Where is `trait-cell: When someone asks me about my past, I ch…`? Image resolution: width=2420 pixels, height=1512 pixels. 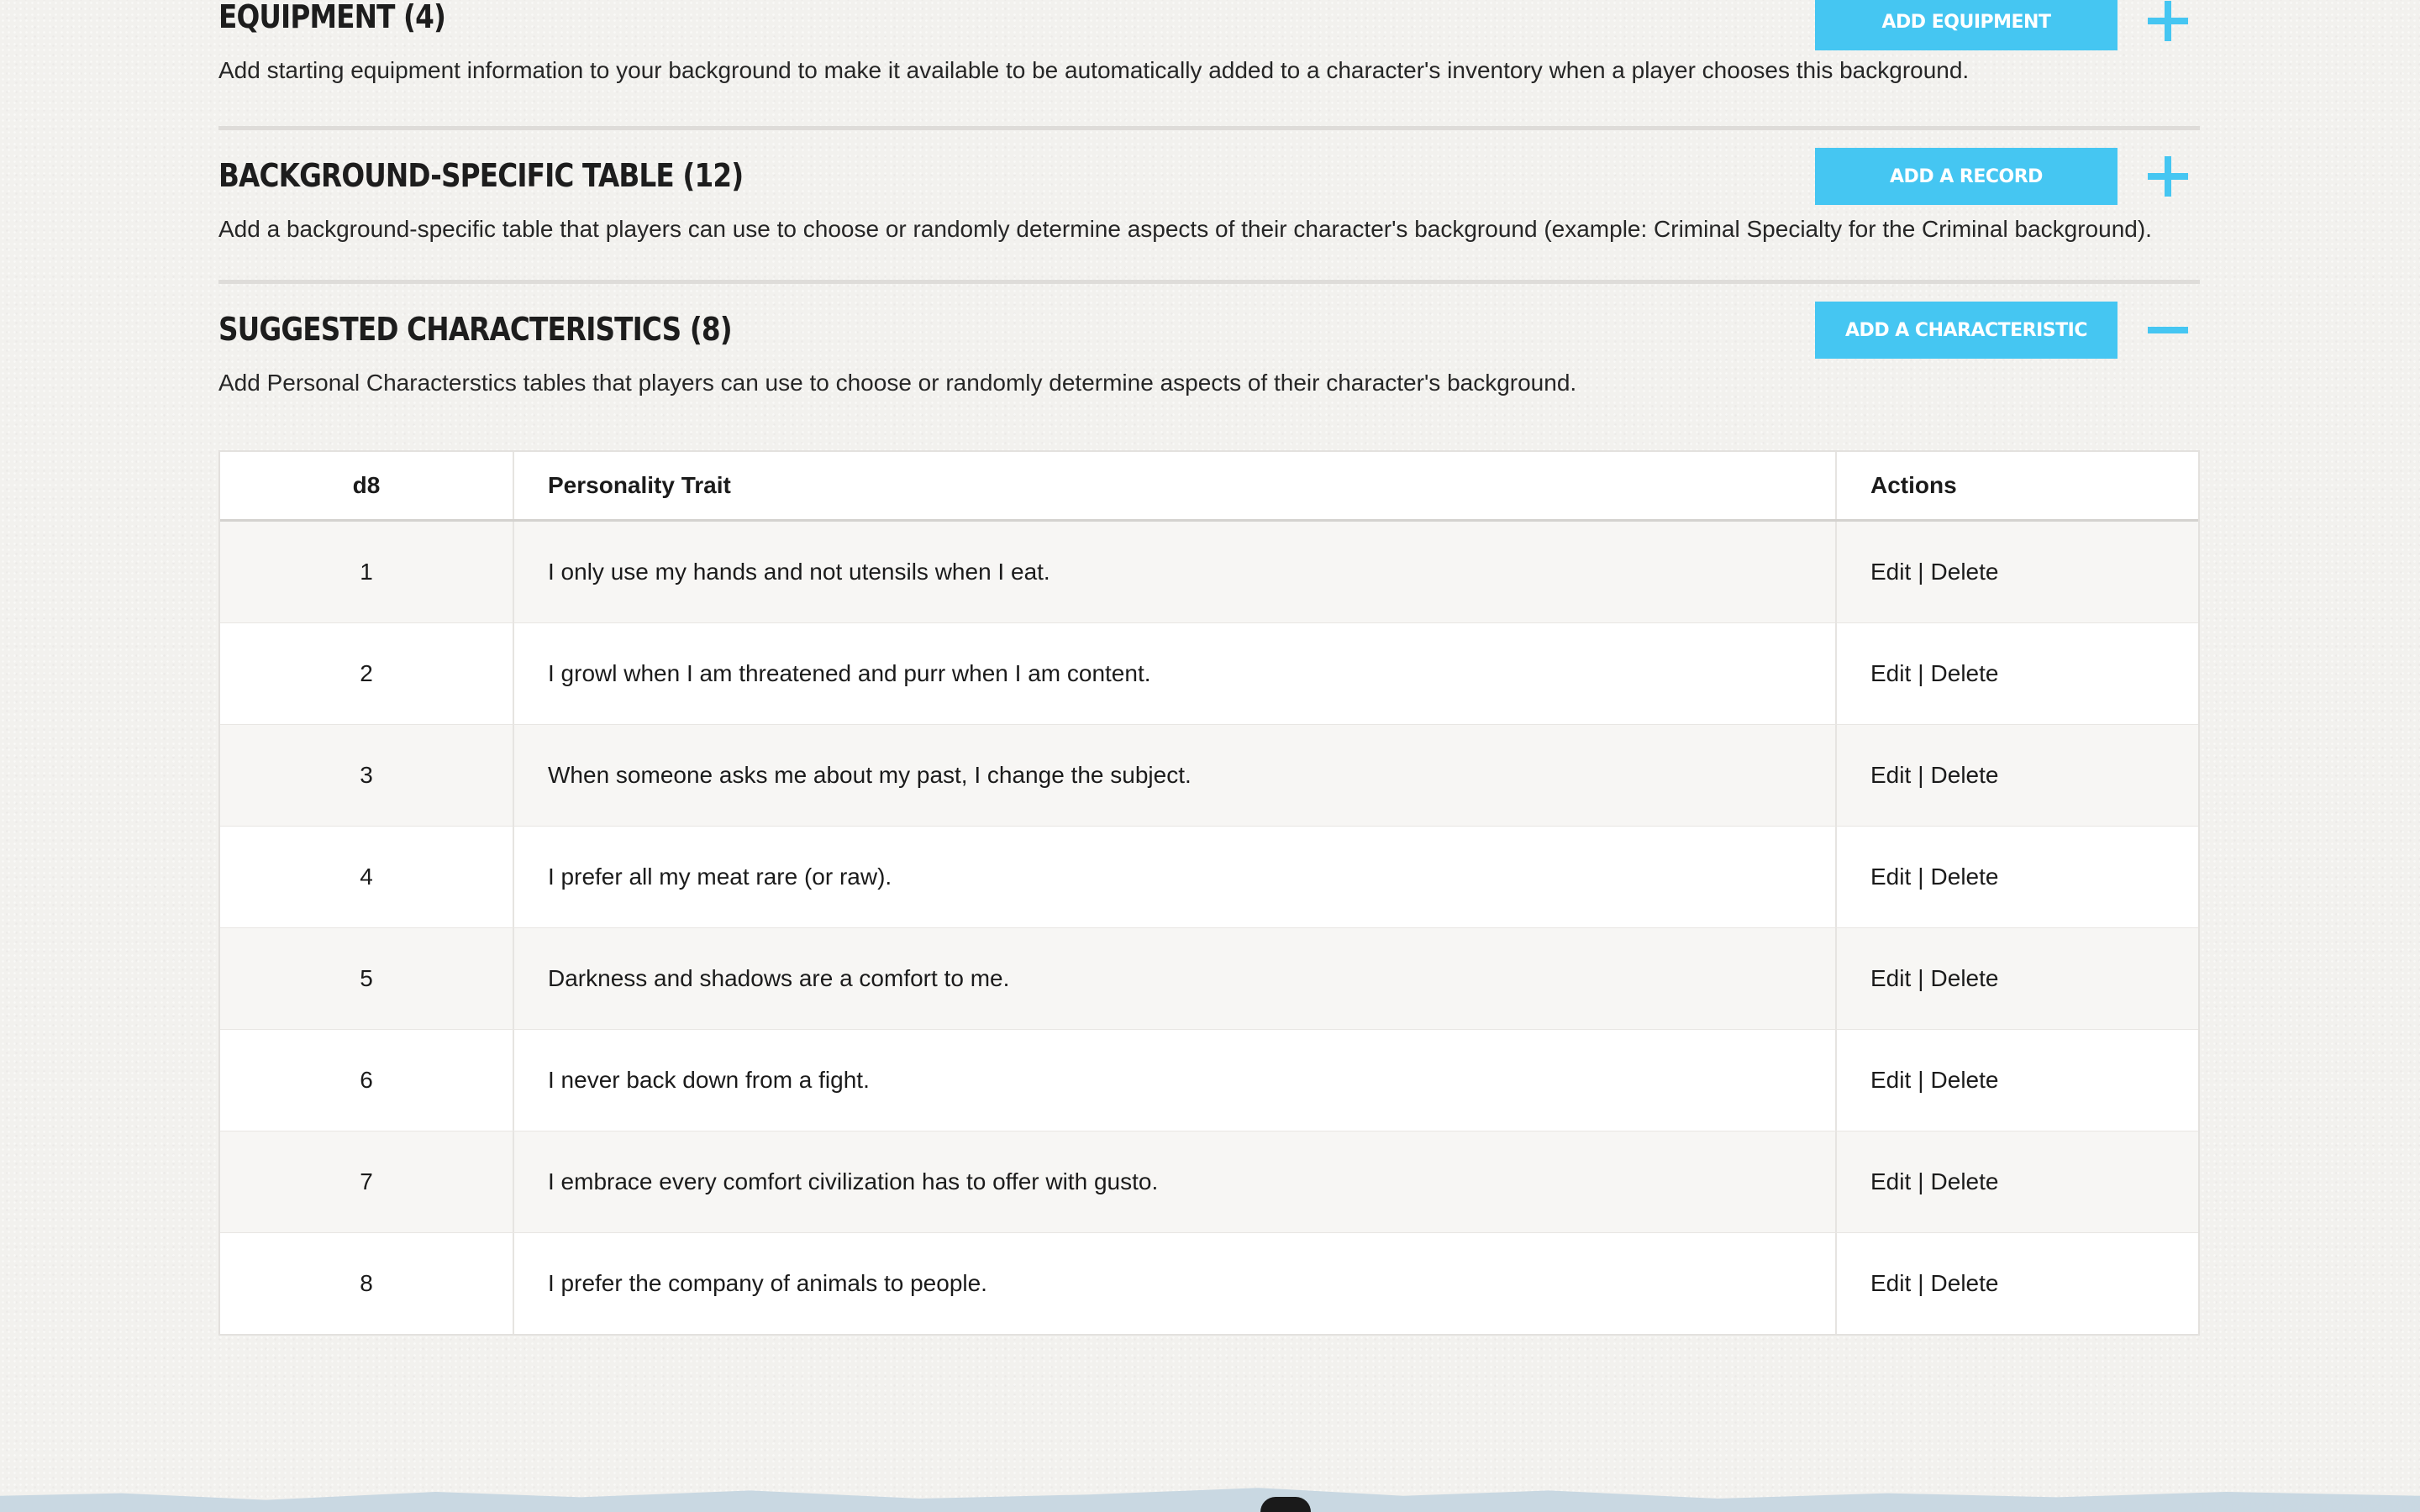
trait-cell: When someone asks me about my past, I ch… is located at coordinates (1175, 775).